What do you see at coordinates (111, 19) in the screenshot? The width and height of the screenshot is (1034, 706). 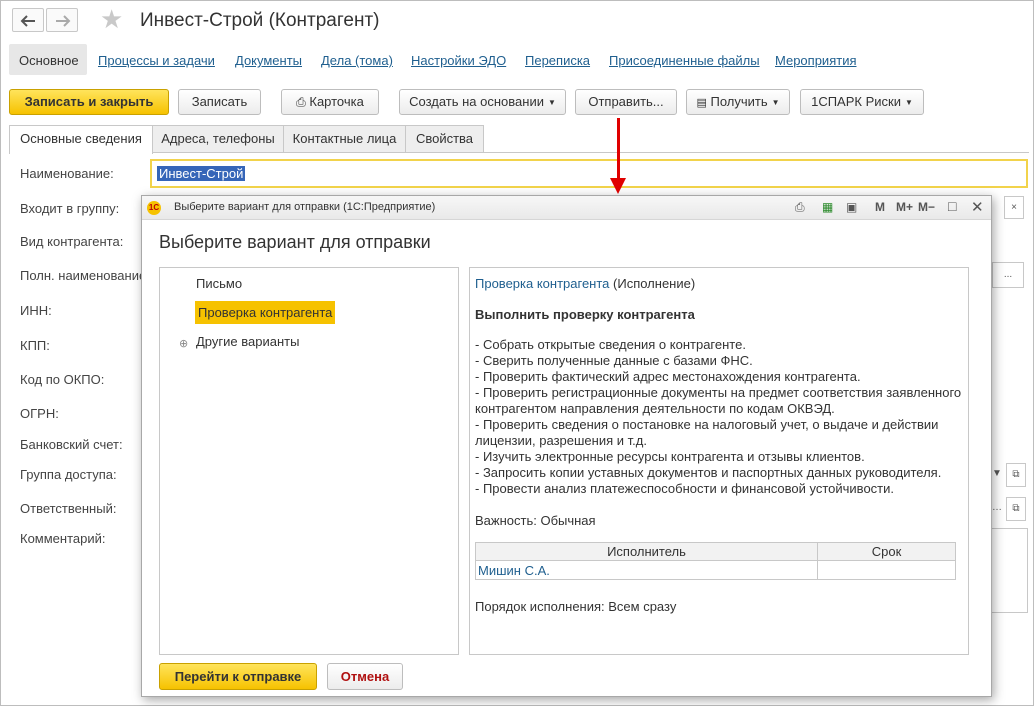 I see `favorite-star-icon: ★` at bounding box center [111, 19].